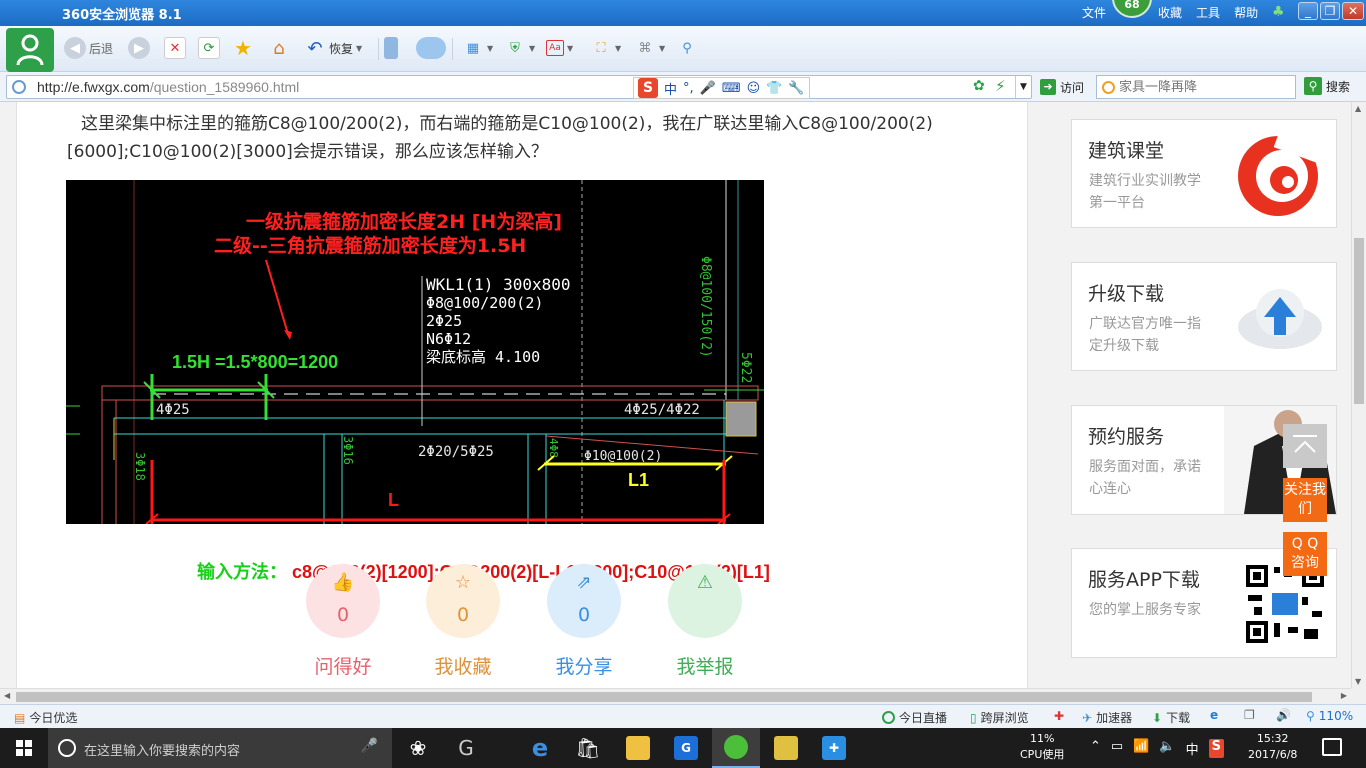  I want to click on beam-label-3: 2Φ25, so click(444, 321).